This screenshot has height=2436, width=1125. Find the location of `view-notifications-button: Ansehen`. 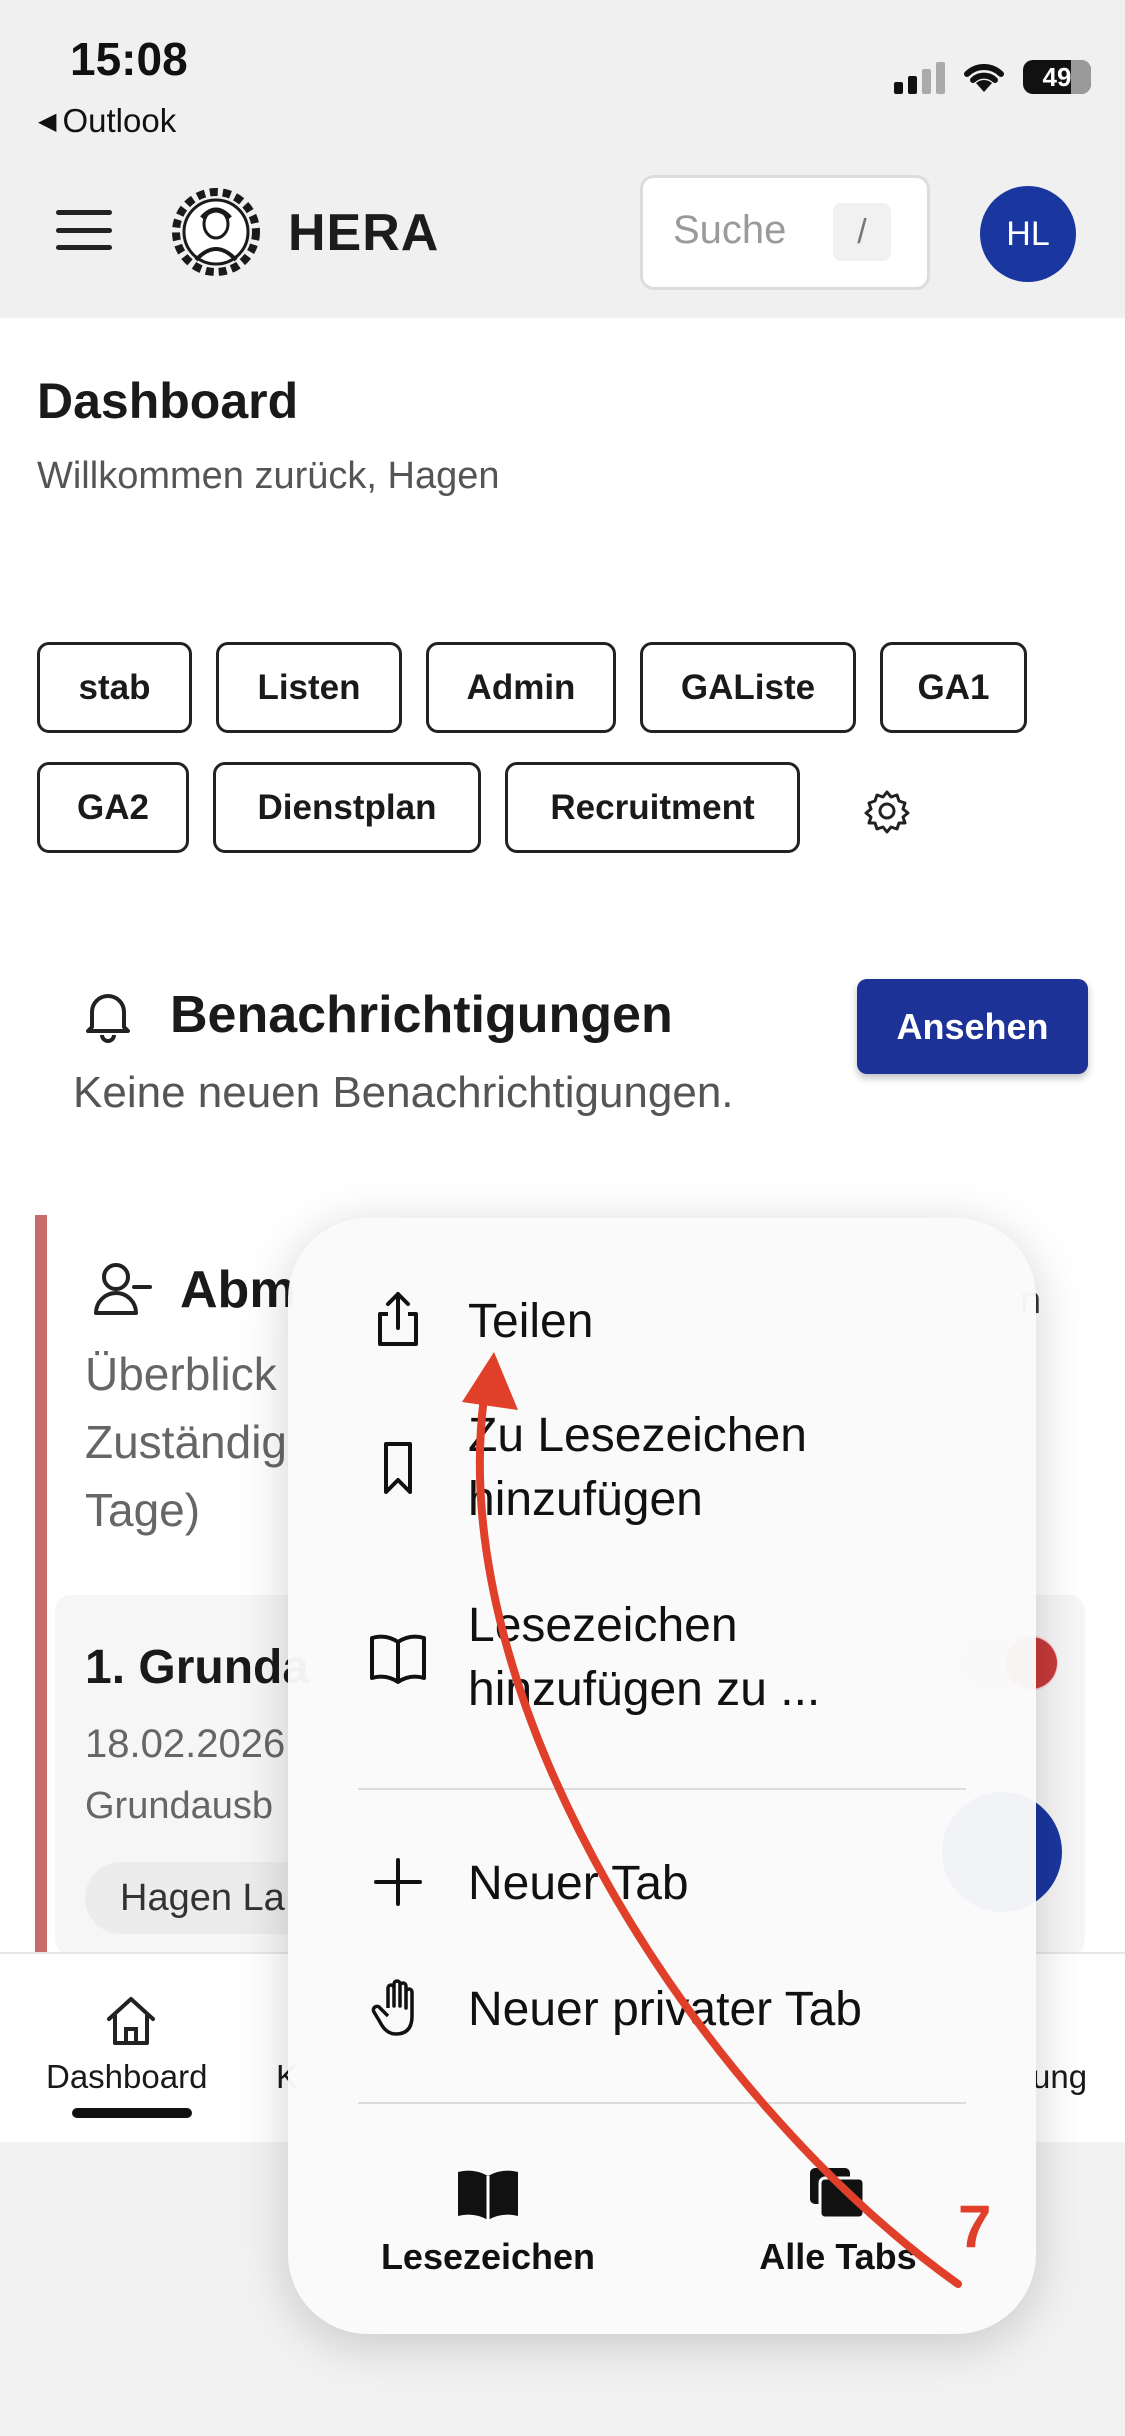

view-notifications-button: Ansehen is located at coordinates (972, 1026).